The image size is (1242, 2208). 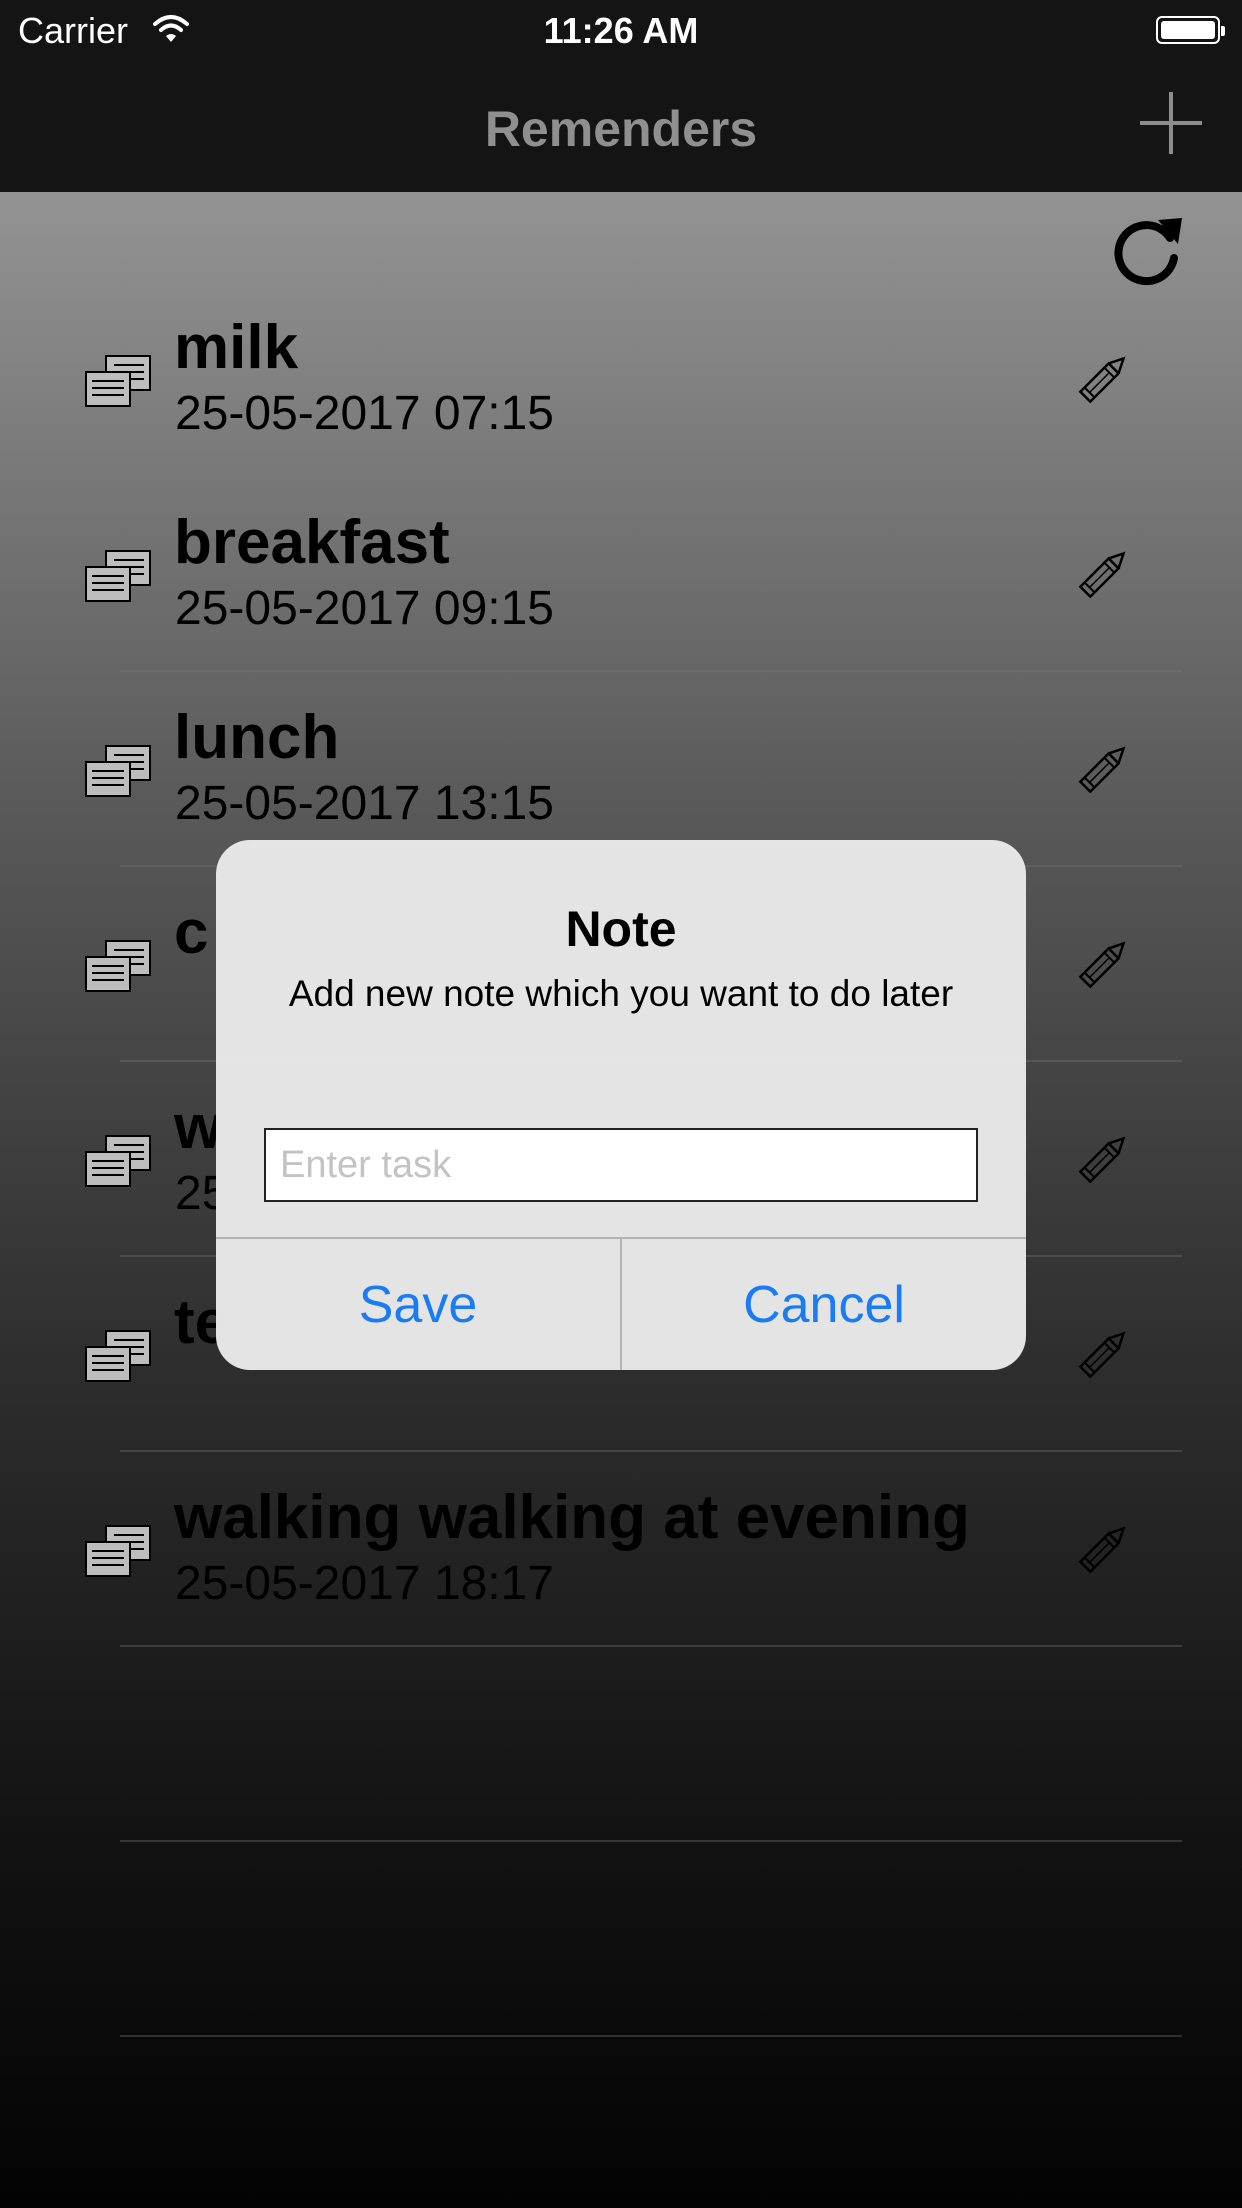 What do you see at coordinates (1190, 30) in the screenshot?
I see `battery-icon` at bounding box center [1190, 30].